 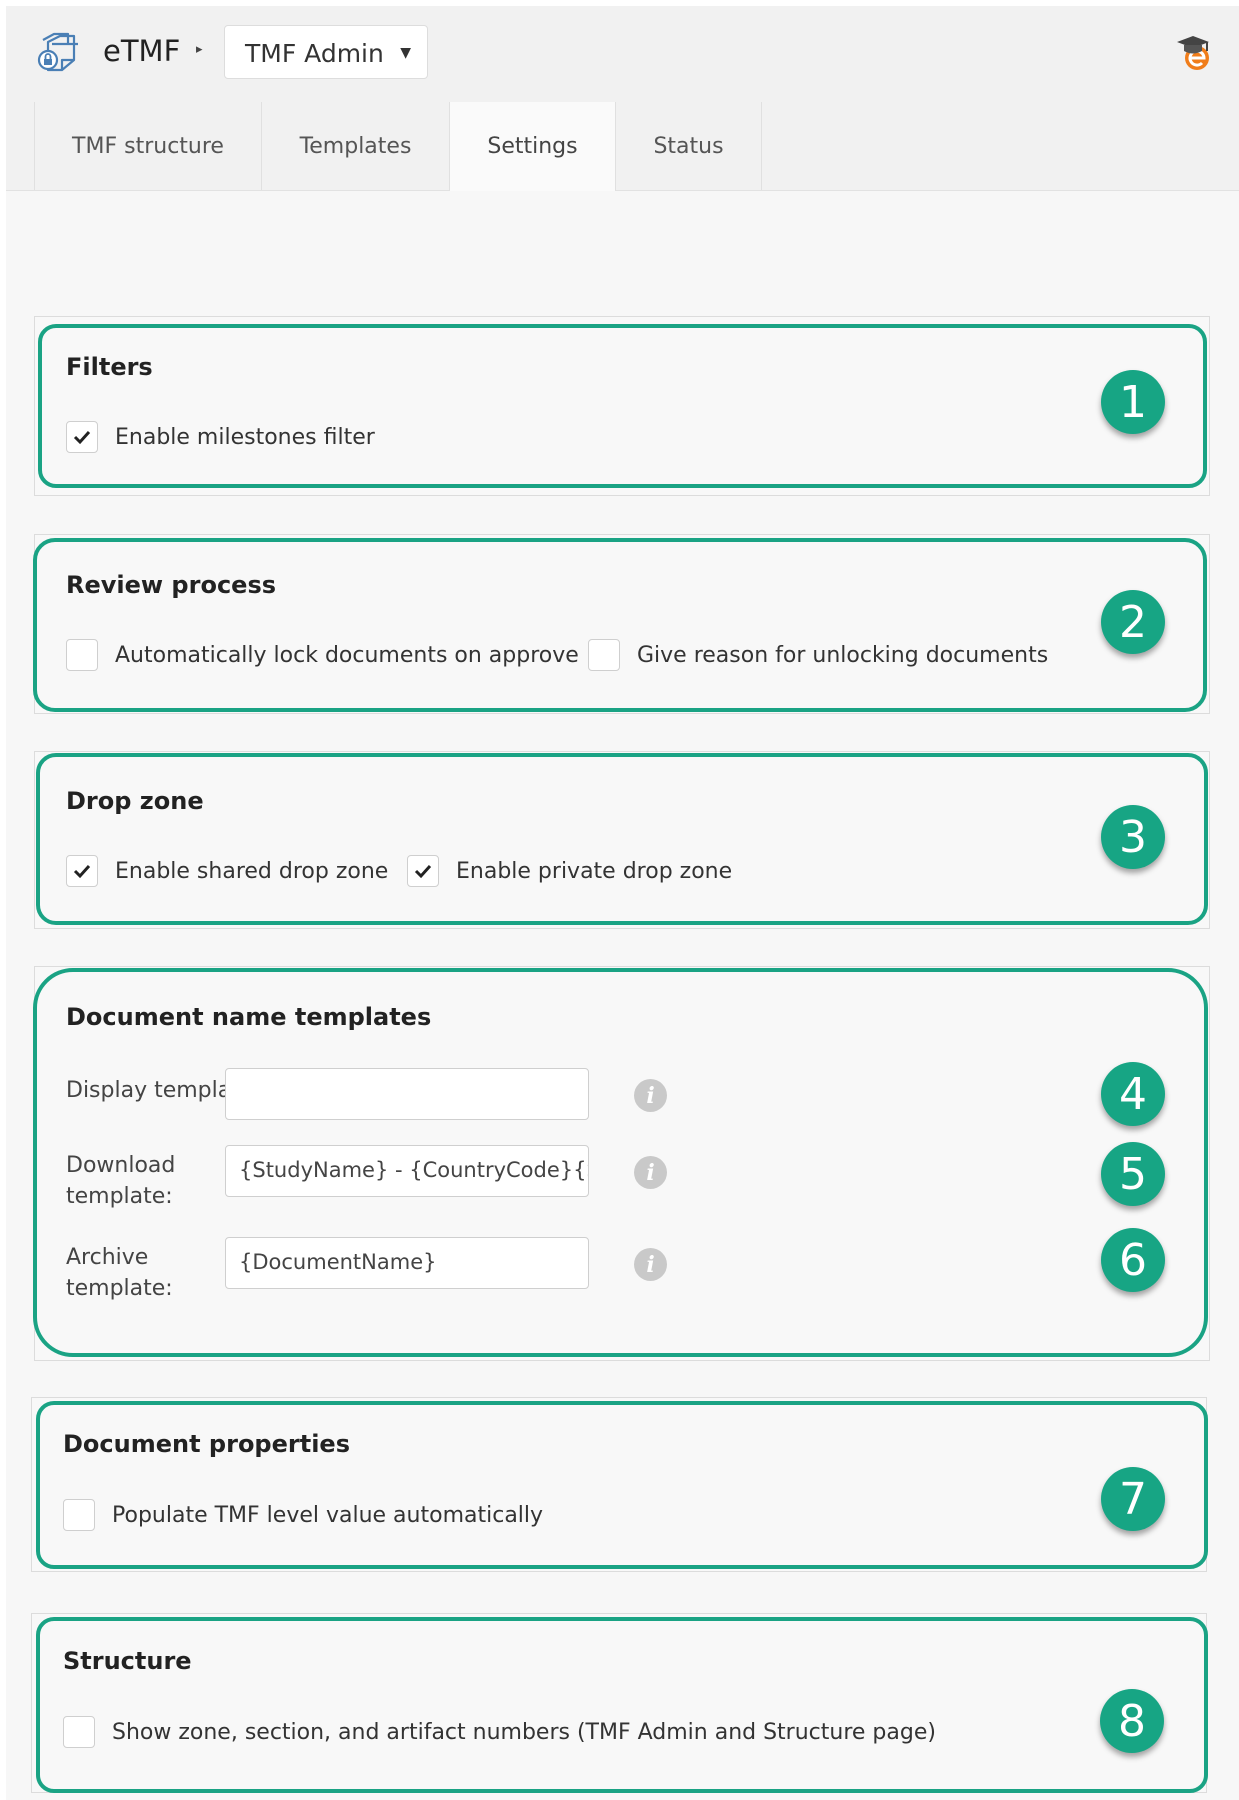 I want to click on callout-badge: 8, so click(x=1132, y=1721).